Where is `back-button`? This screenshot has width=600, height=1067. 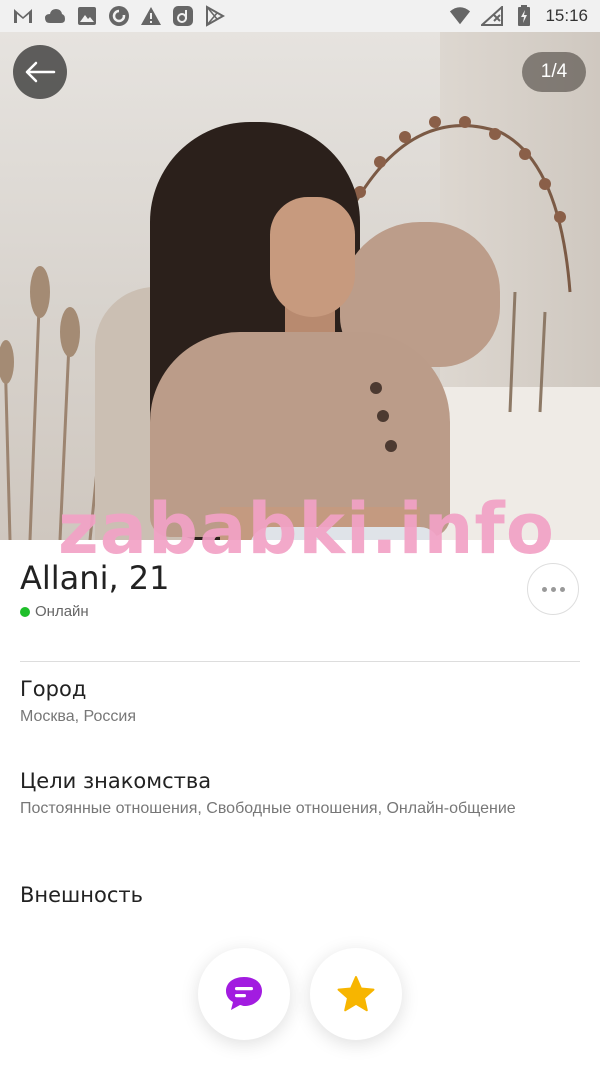 back-button is located at coordinates (40, 72).